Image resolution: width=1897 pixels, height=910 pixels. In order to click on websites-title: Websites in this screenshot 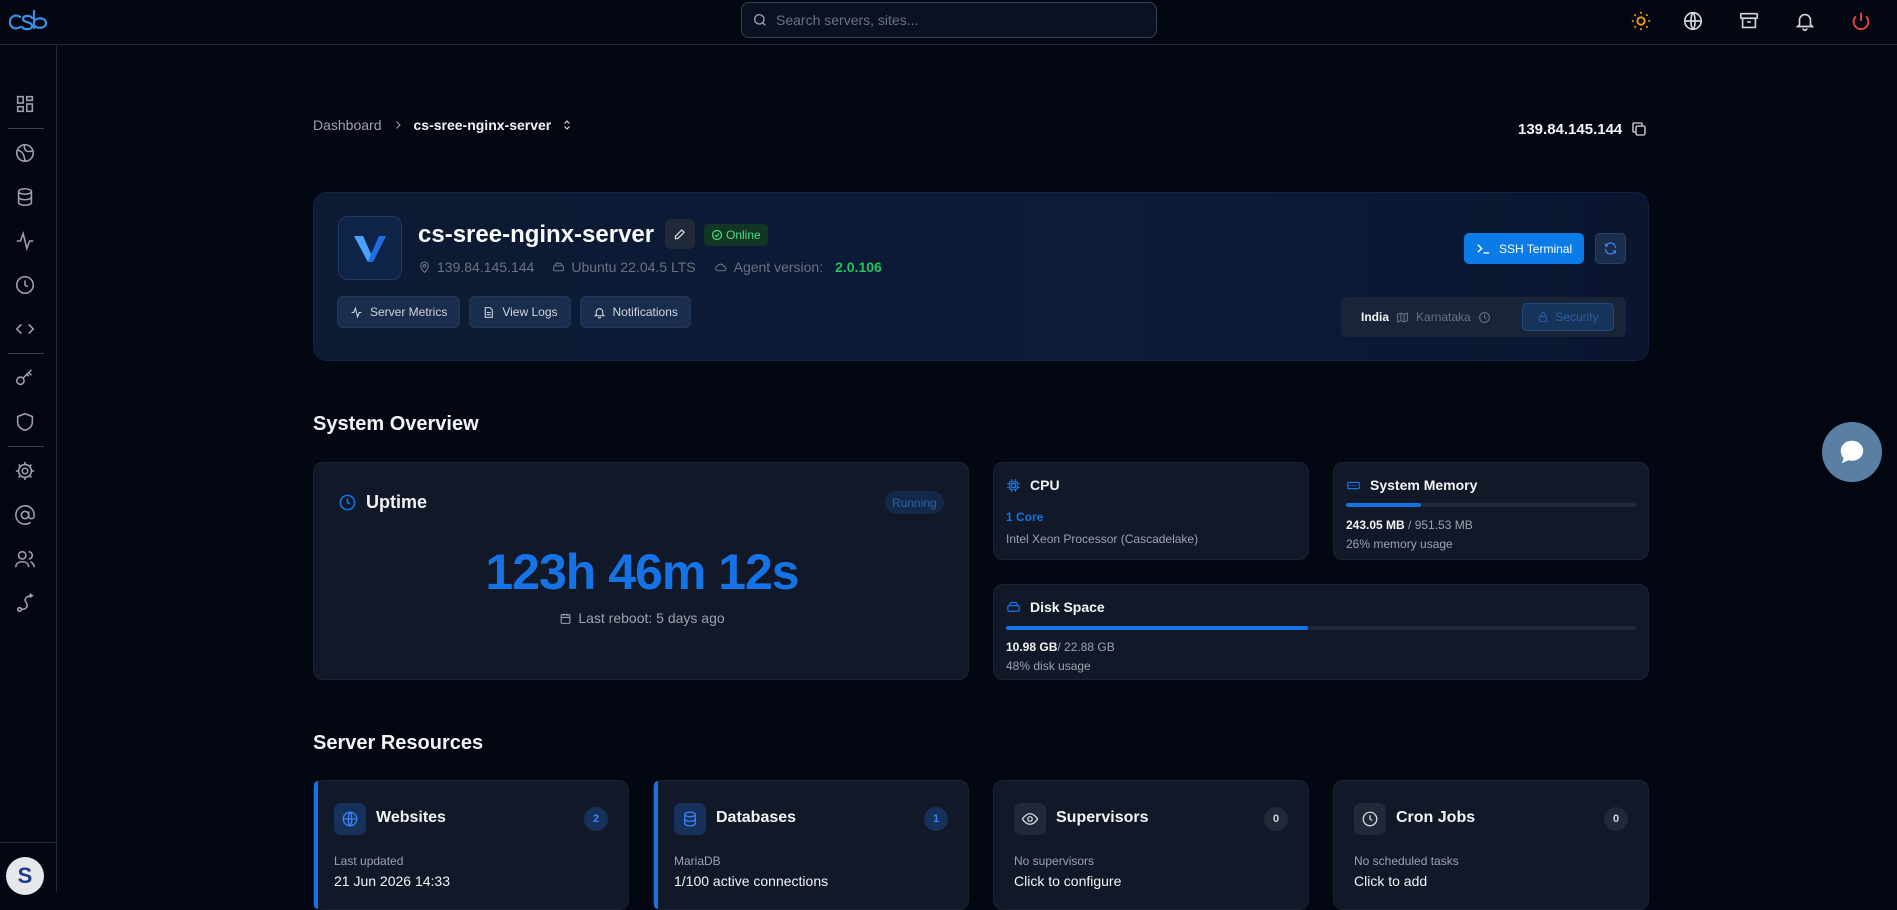, I will do `click(411, 817)`.